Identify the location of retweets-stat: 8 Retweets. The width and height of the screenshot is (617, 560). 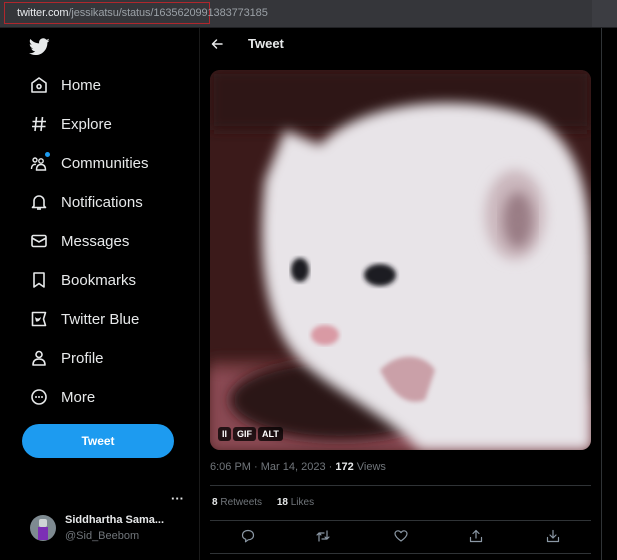
(237, 502).